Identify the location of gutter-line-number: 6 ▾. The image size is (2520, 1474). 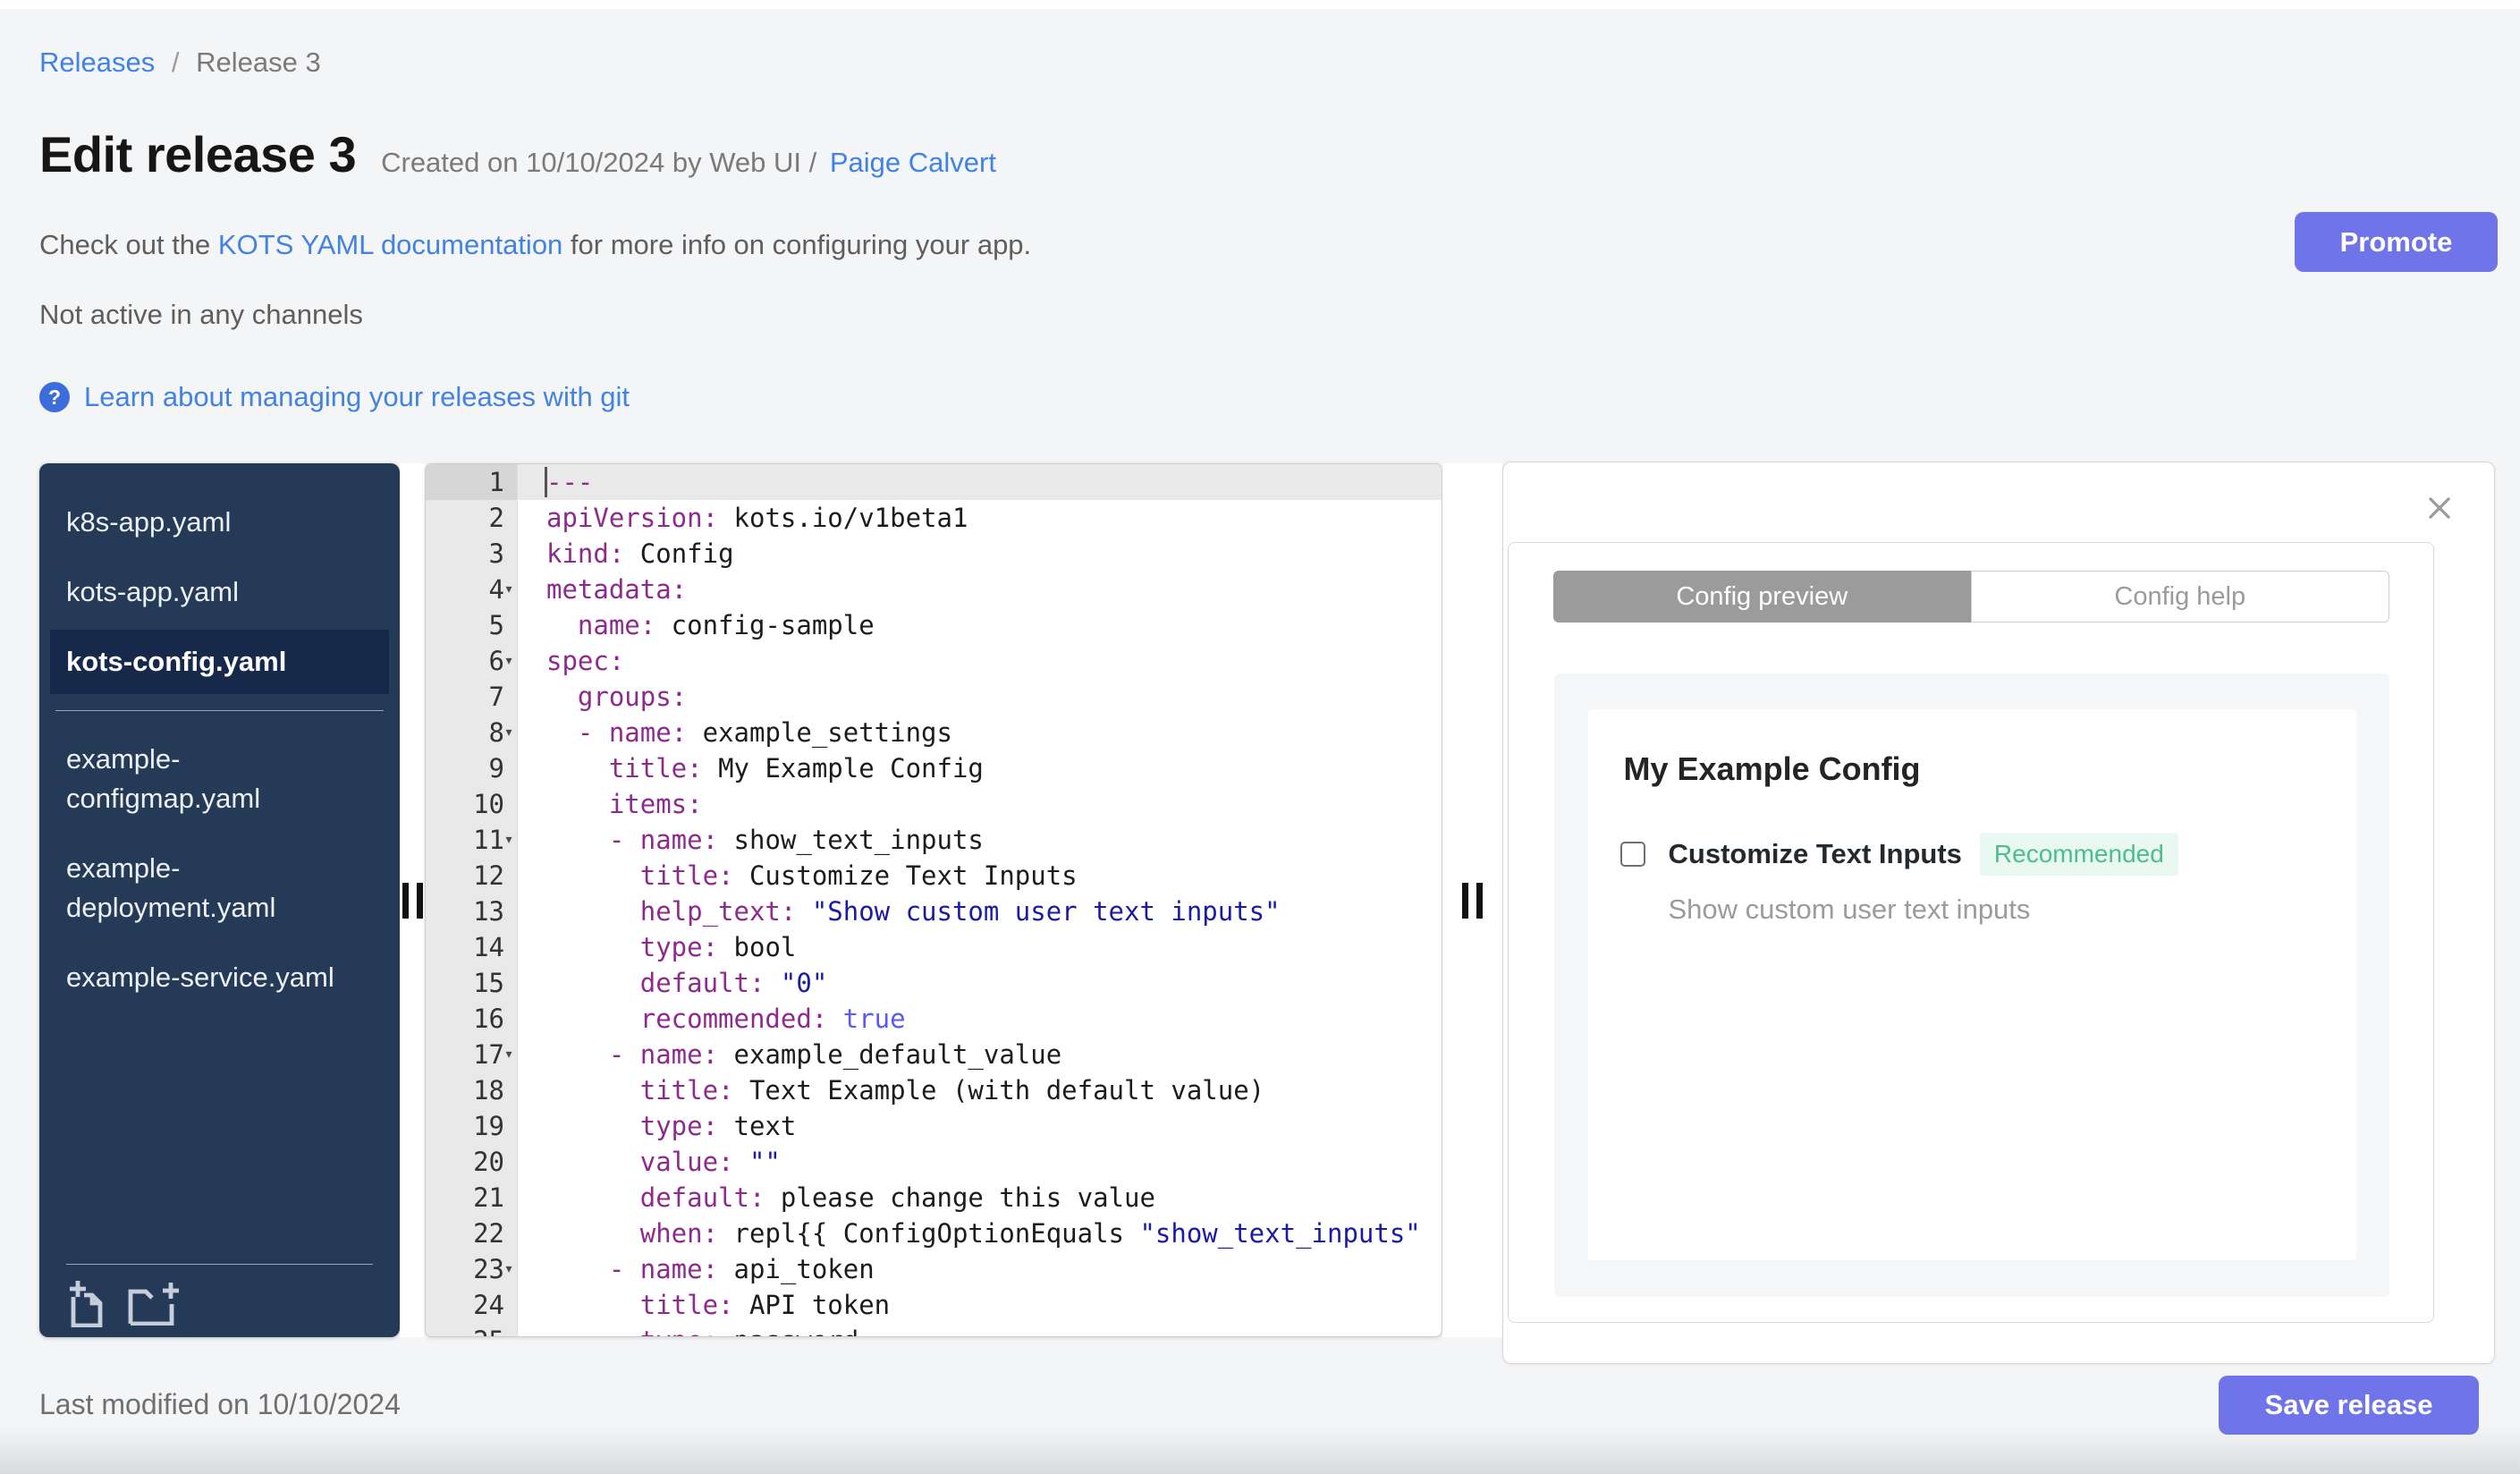
(472, 661).